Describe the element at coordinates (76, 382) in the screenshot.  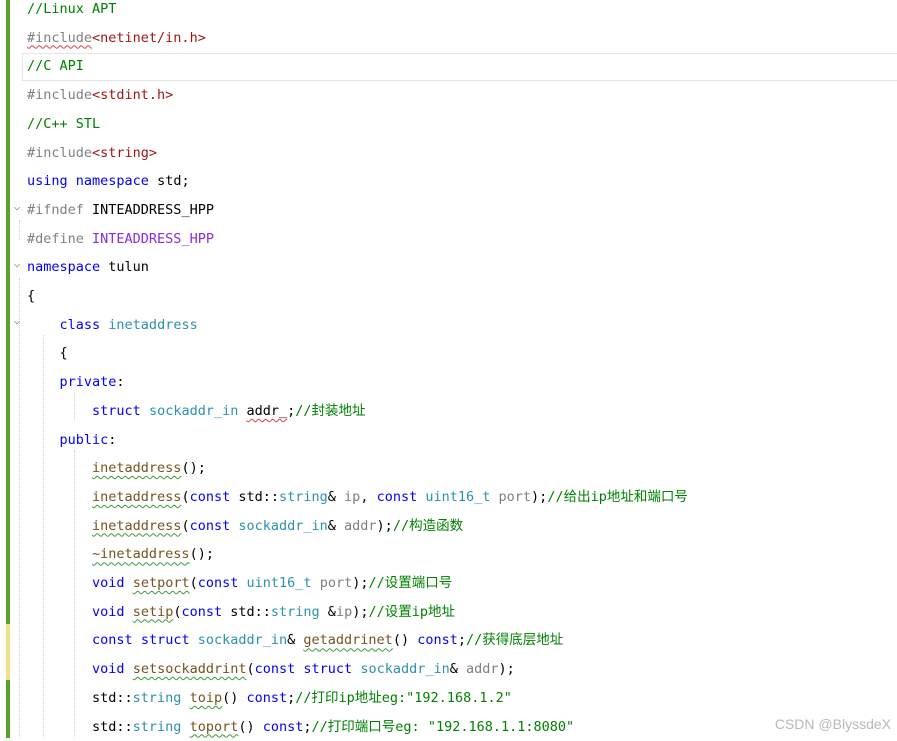
I see `code-line: private:` at that location.